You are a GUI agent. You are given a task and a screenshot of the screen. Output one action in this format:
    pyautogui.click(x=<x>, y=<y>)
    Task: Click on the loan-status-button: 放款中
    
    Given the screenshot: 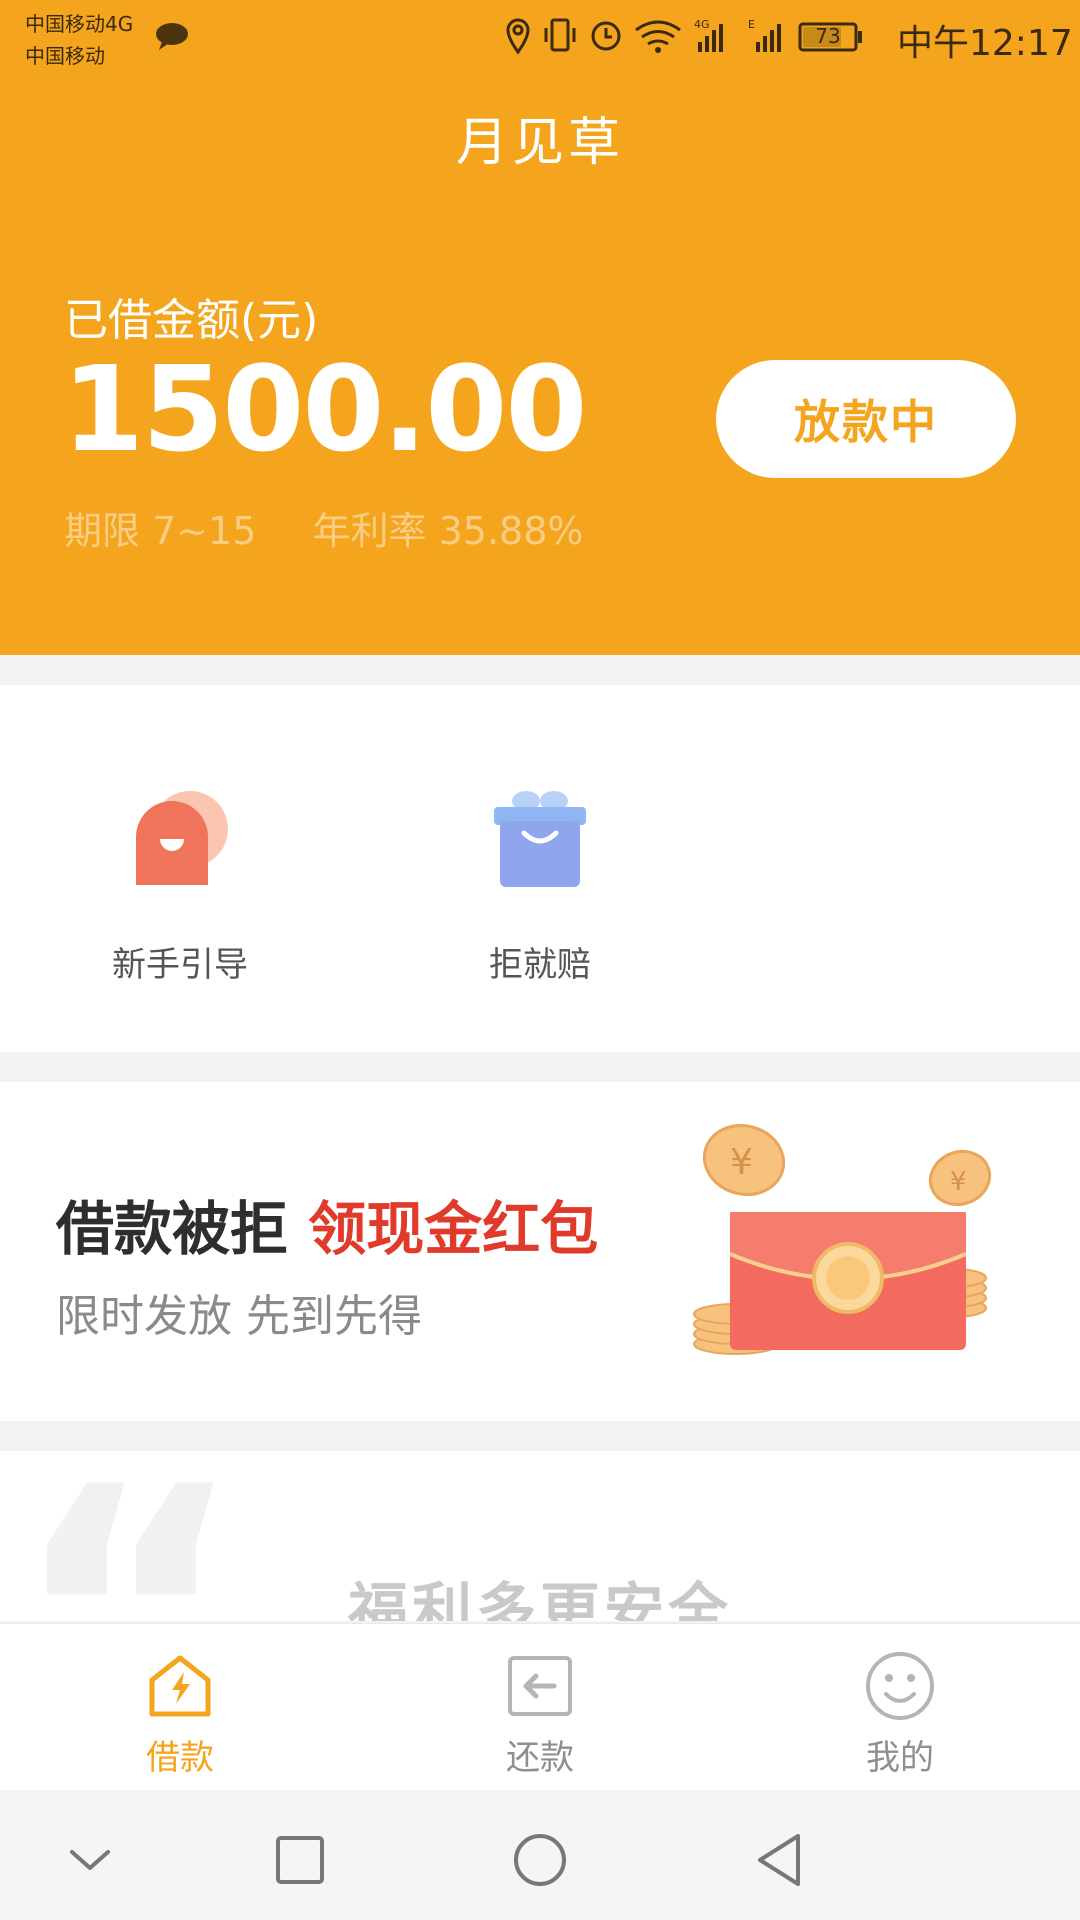 What is the action you would take?
    pyautogui.click(x=866, y=419)
    